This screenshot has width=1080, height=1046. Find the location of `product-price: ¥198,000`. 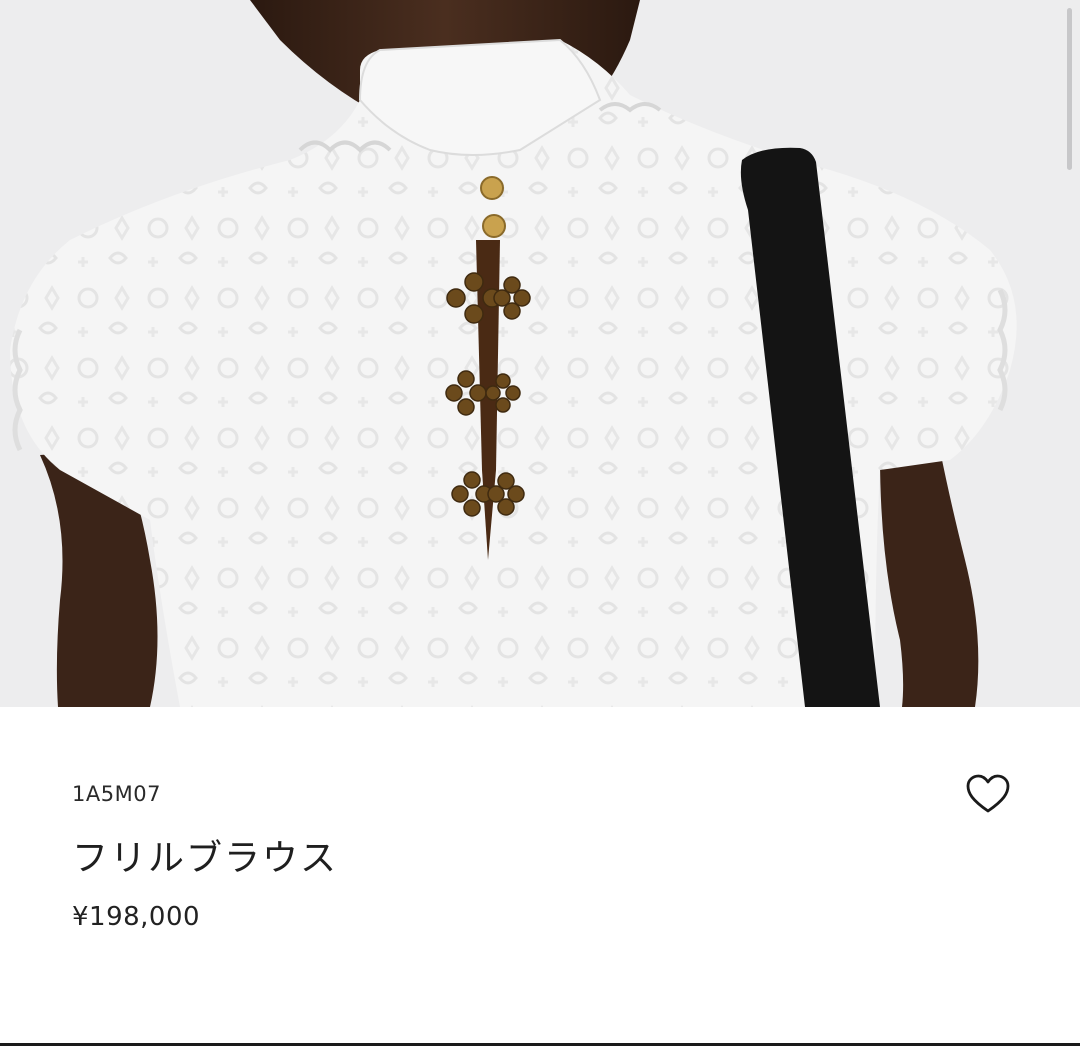

product-price: ¥198,000 is located at coordinates (136, 917).